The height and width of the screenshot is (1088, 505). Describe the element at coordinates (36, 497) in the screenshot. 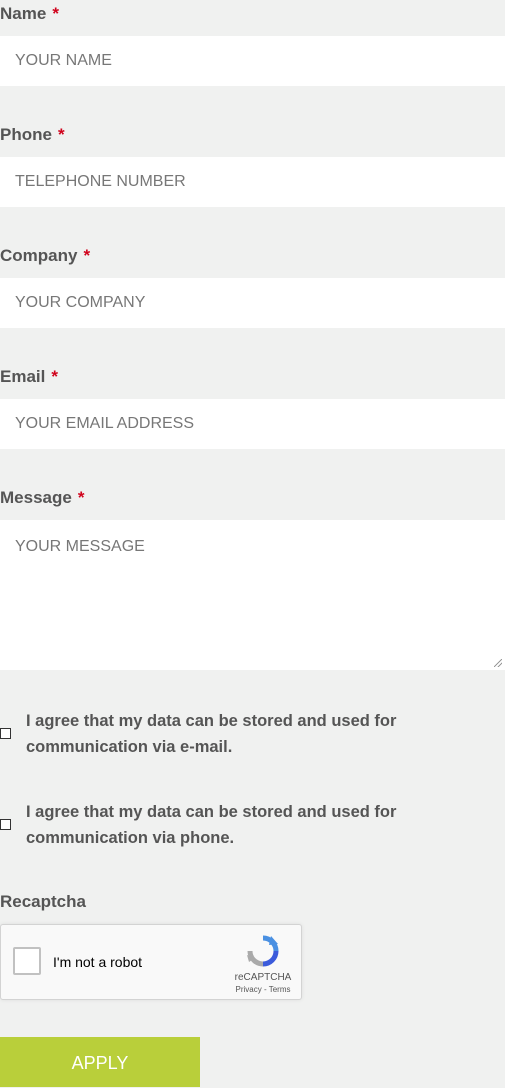

I see `message-label-text: Message` at that location.